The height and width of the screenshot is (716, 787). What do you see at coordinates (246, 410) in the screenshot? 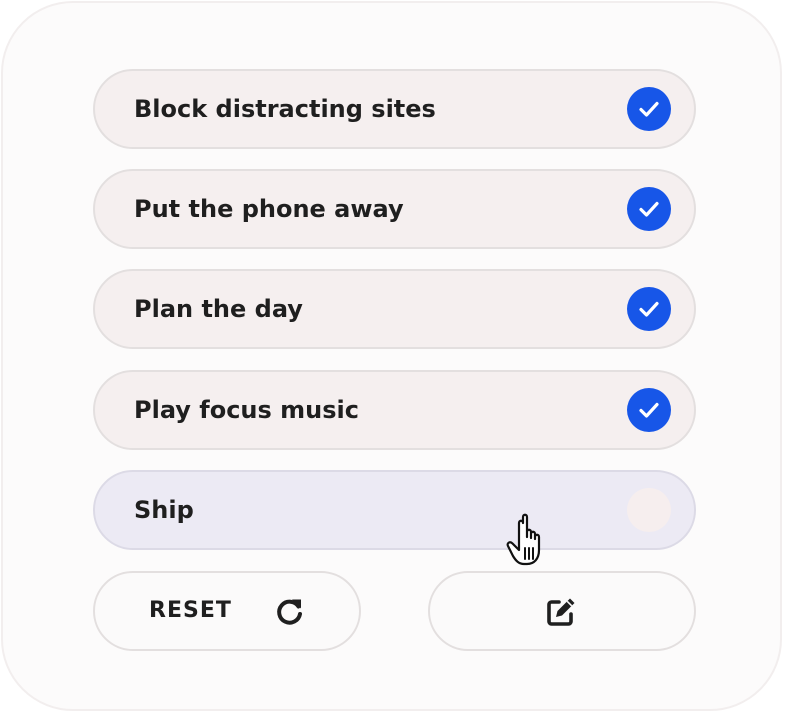
I see `task-label: Play focus music` at bounding box center [246, 410].